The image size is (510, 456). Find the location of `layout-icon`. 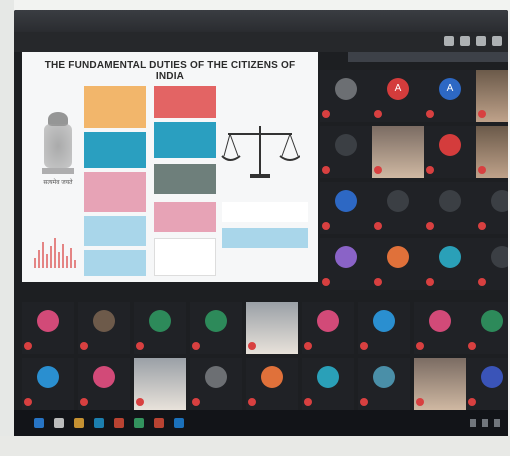

layout-icon is located at coordinates (449, 41).